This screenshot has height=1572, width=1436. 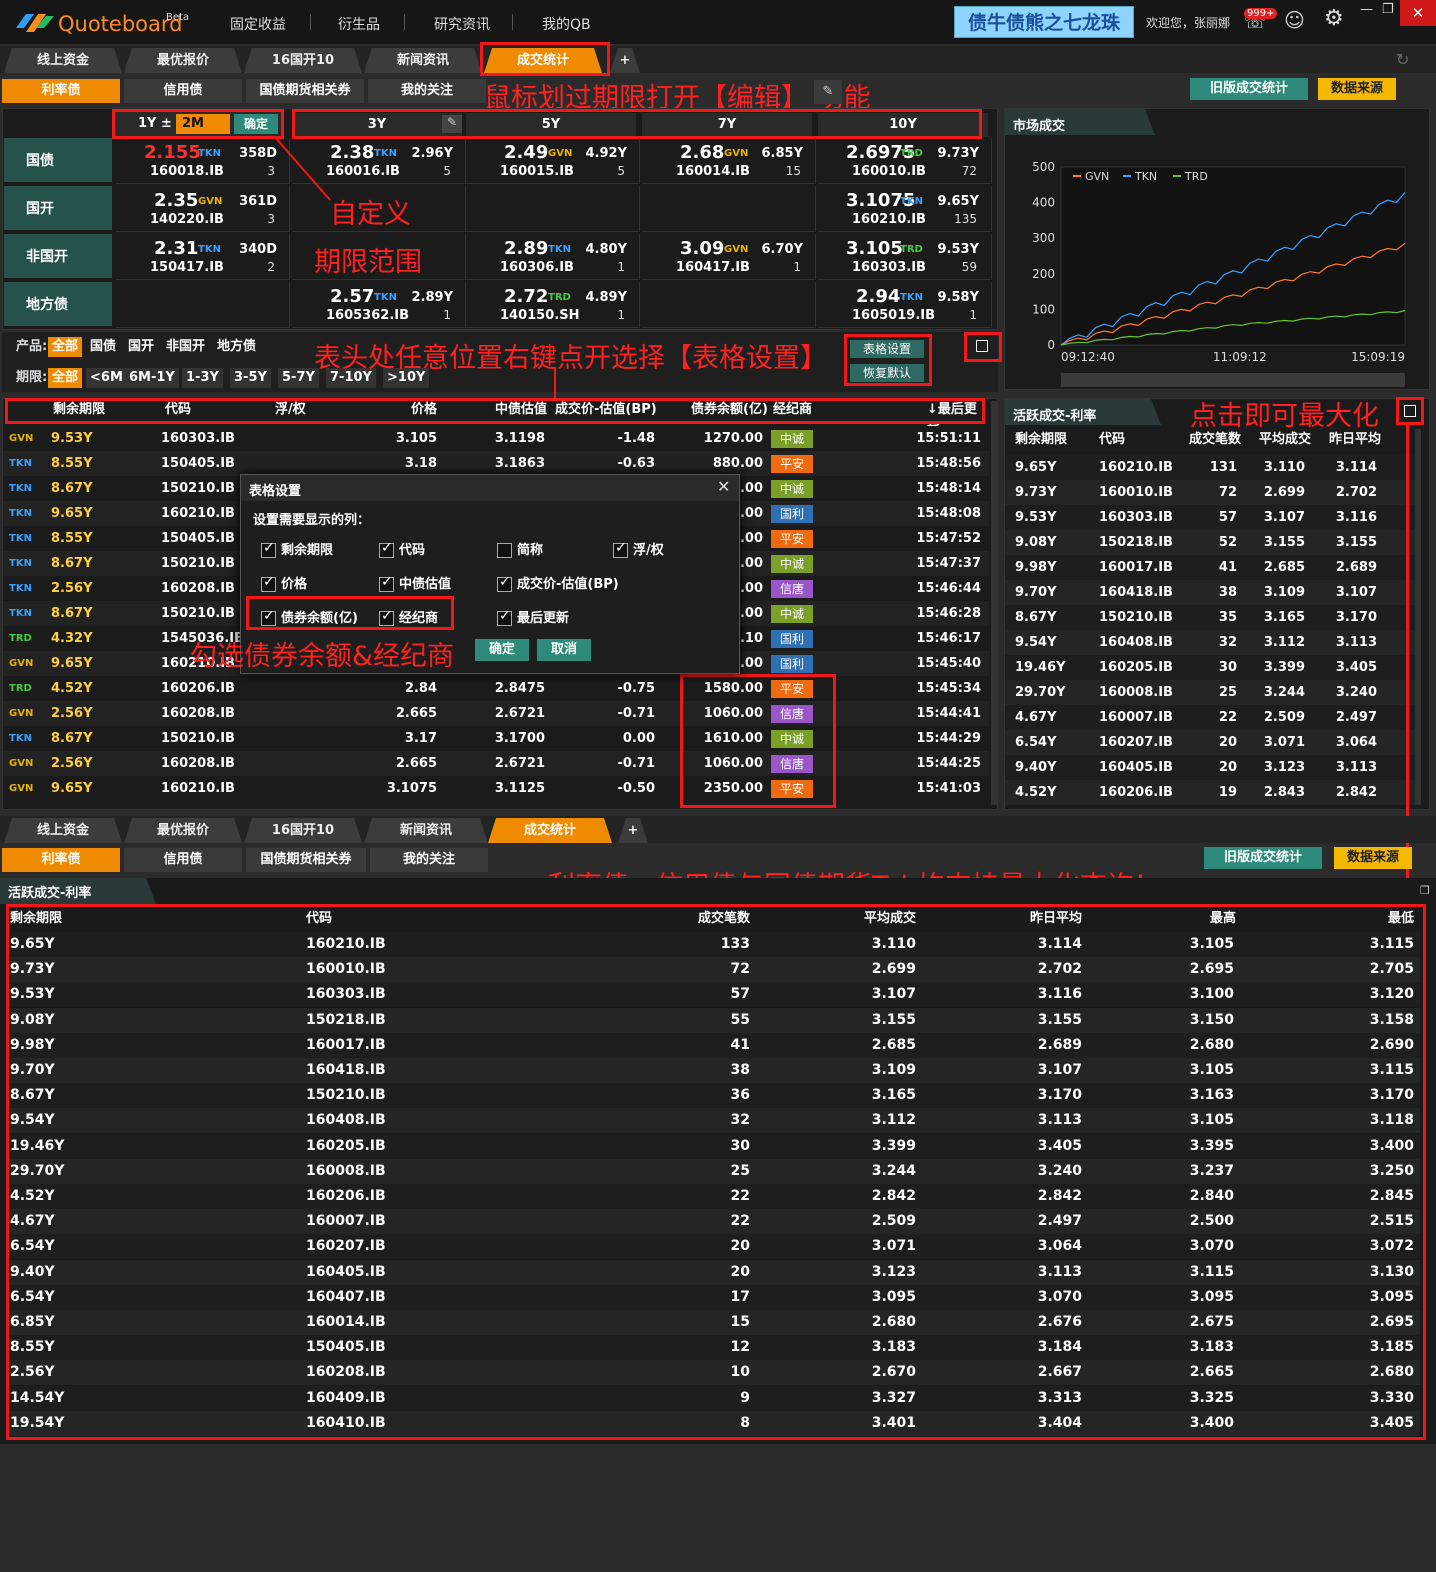 I want to click on subtab-futures-2: 国债期货相关券, so click(x=306, y=860).